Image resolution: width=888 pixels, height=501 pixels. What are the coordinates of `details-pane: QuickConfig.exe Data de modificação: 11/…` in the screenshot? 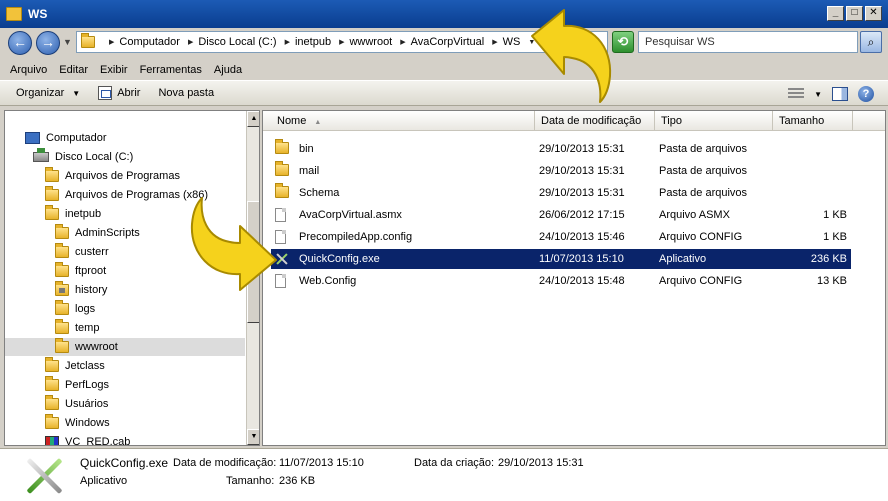 It's located at (444, 474).